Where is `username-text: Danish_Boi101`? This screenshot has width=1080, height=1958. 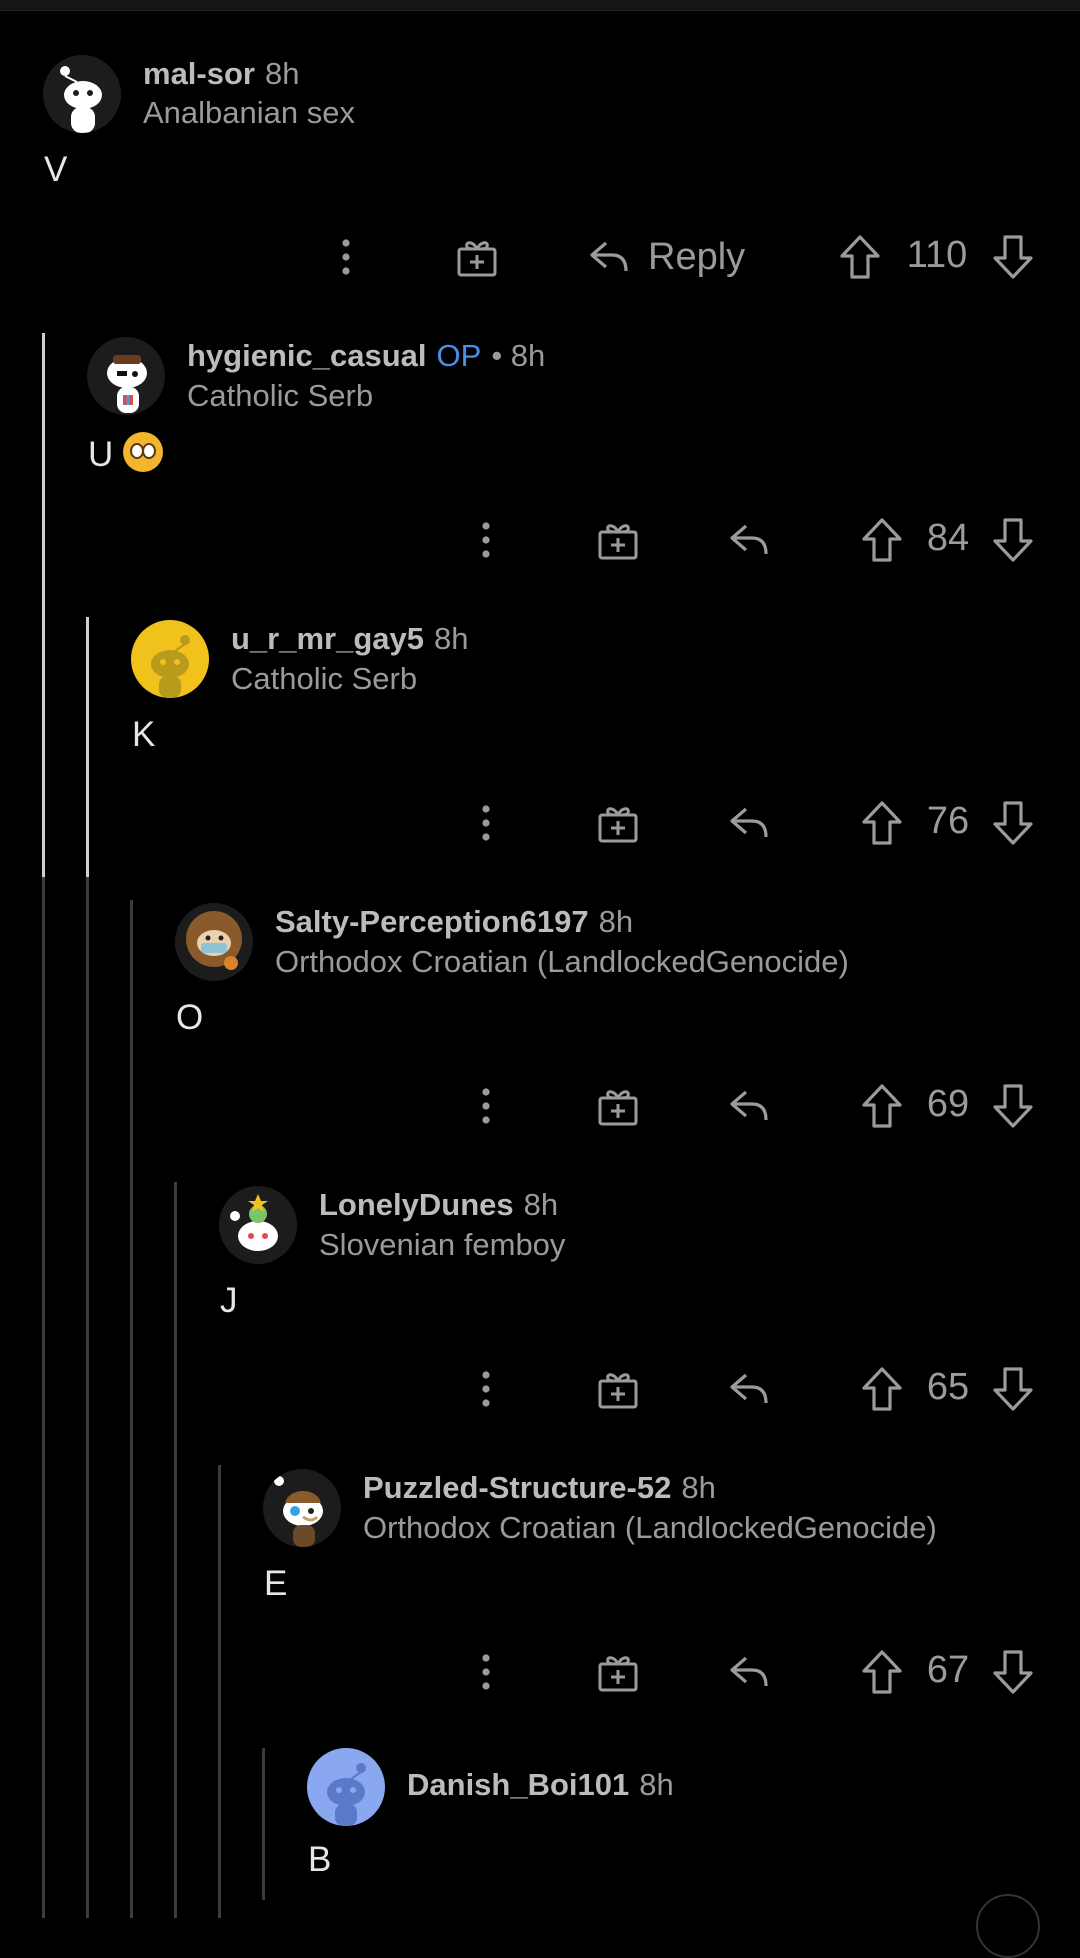
username-text: Danish_Boi101 is located at coordinates (518, 1784).